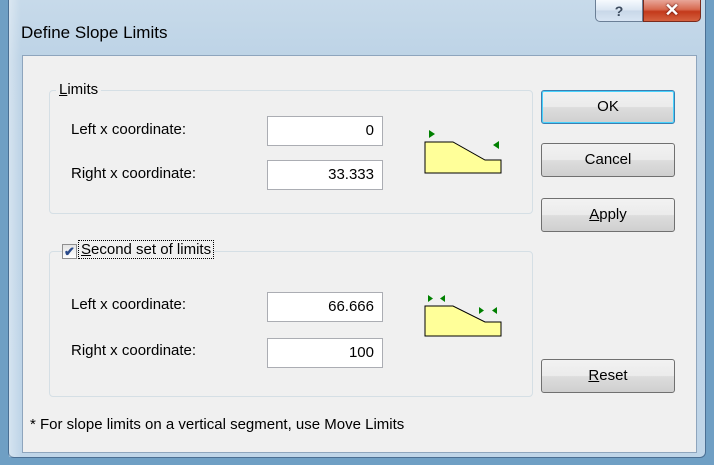 The width and height of the screenshot is (714, 465). I want to click on apply-button: Apply, so click(608, 215).